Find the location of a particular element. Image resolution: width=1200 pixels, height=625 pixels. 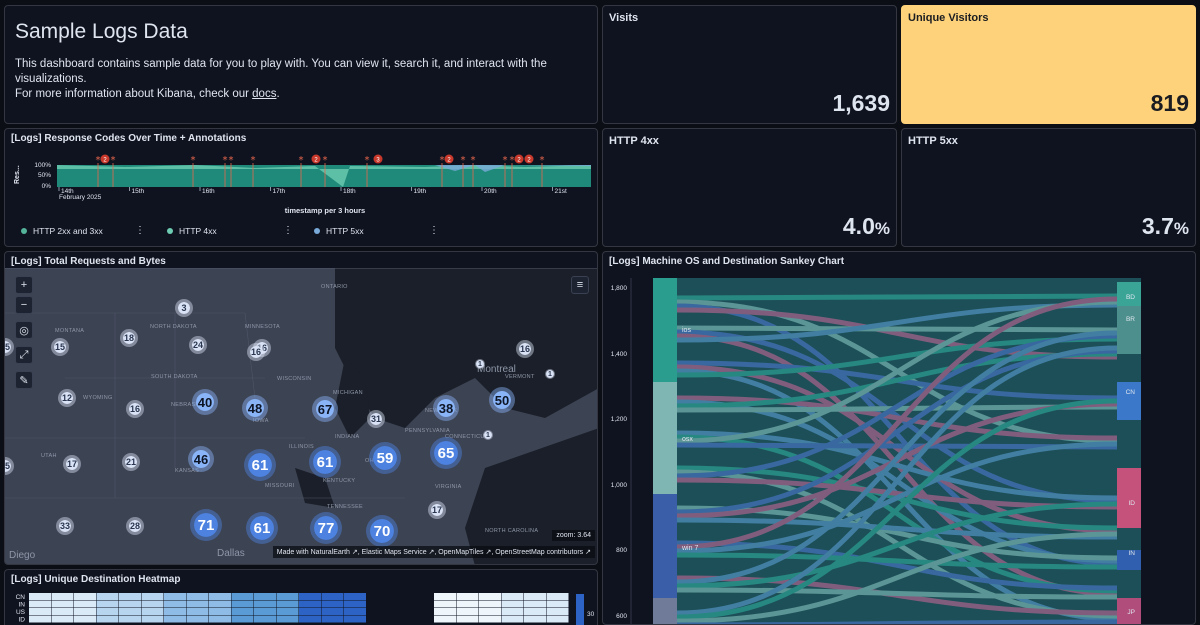

node-ios is located at coordinates (665, 330).